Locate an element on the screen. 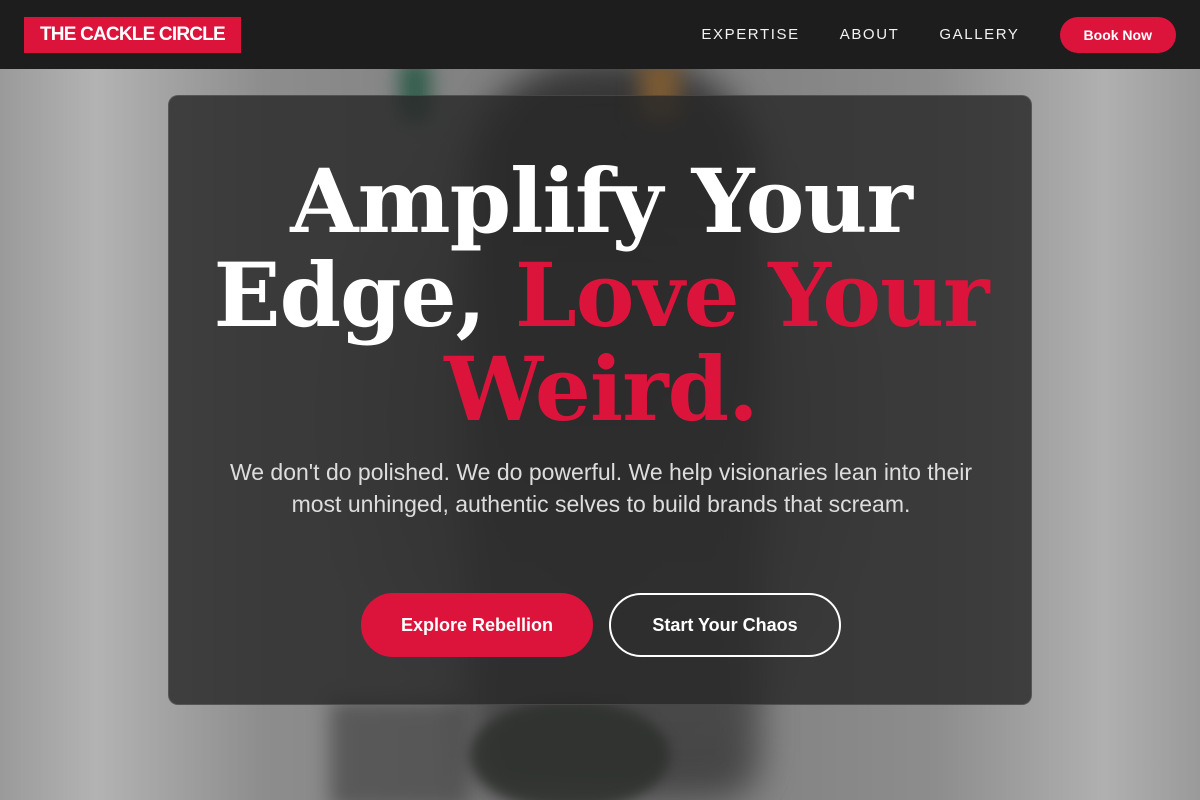 This screenshot has height=800, width=1200. headline-line-3-accent: Weird. is located at coordinates (601, 389).